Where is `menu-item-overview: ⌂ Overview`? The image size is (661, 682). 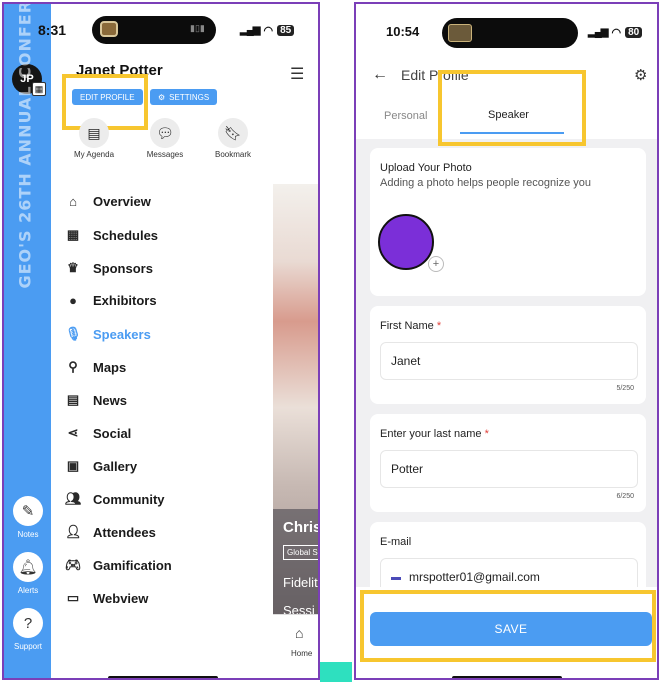 menu-item-overview: ⌂ Overview is located at coordinates (108, 201).